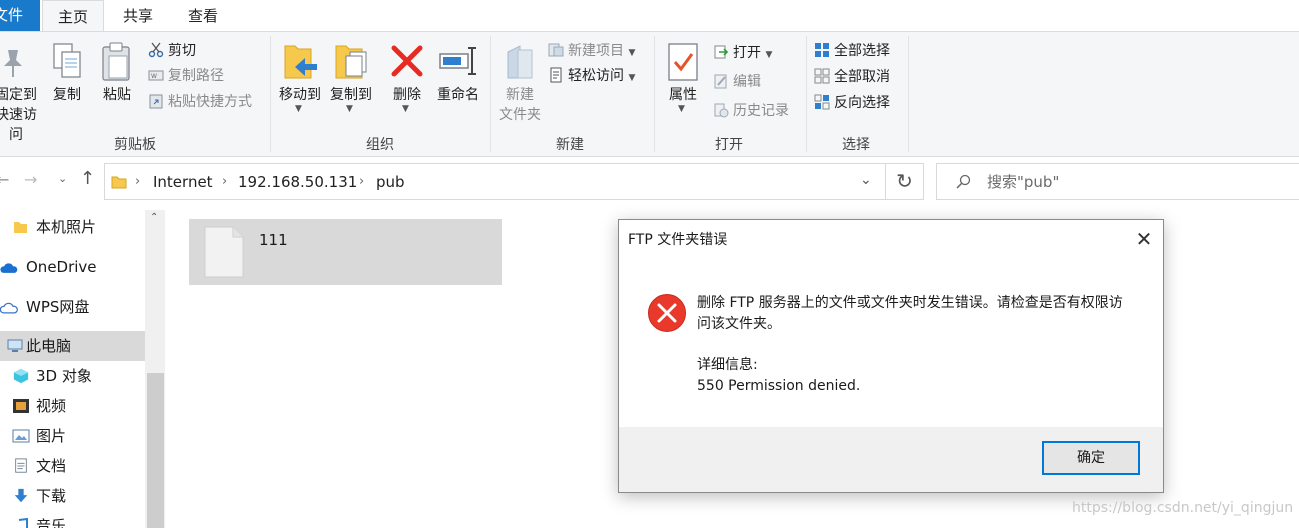  I want to click on nav-item-downloads: 下载, so click(72, 496).